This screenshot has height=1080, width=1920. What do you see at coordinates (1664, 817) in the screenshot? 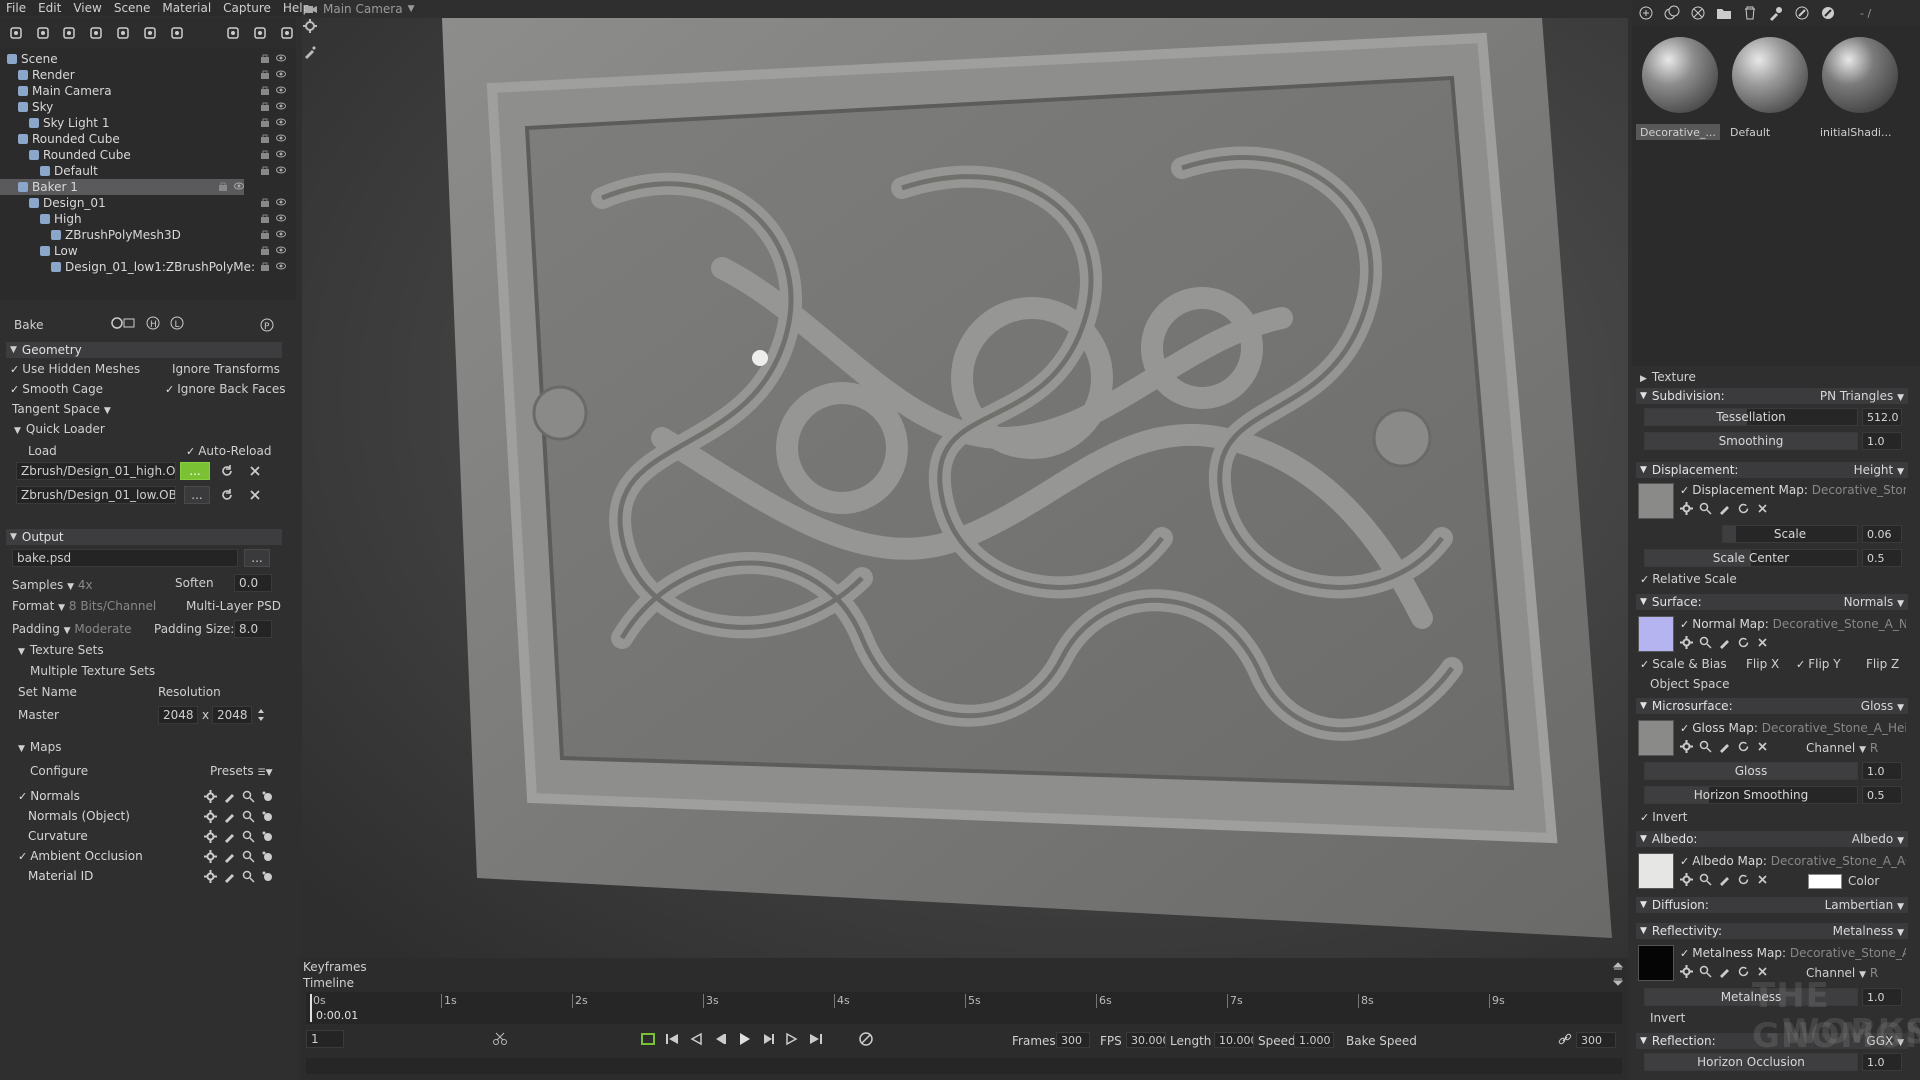
I see `gloss-invert-checkbox: ✓ Invert` at bounding box center [1664, 817].